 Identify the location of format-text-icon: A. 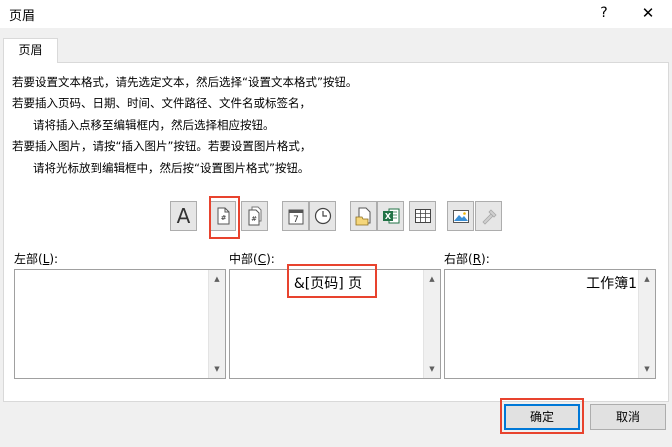
(183, 216).